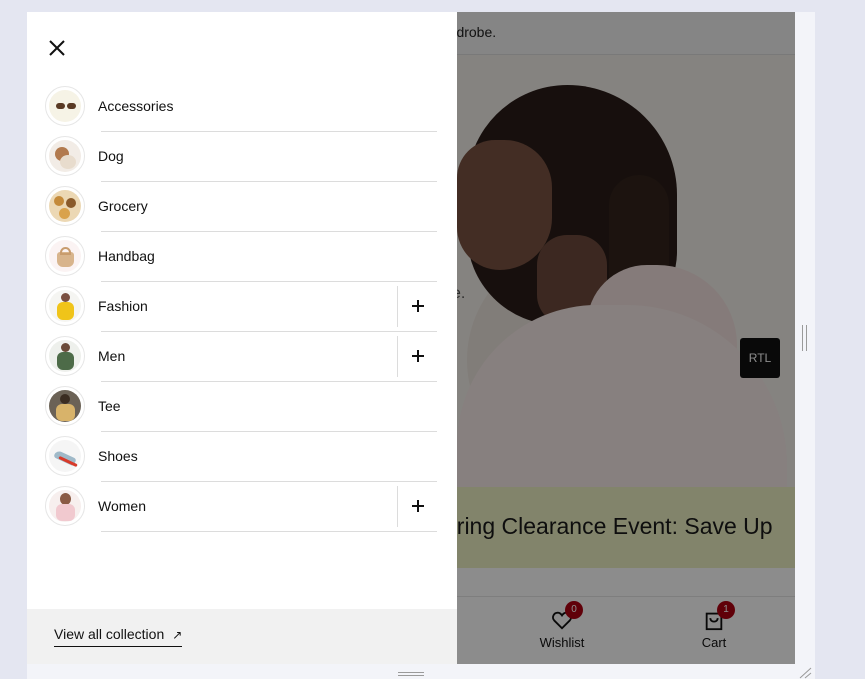  Describe the element at coordinates (122, 506) in the screenshot. I see `menu-item-label: Women` at that location.